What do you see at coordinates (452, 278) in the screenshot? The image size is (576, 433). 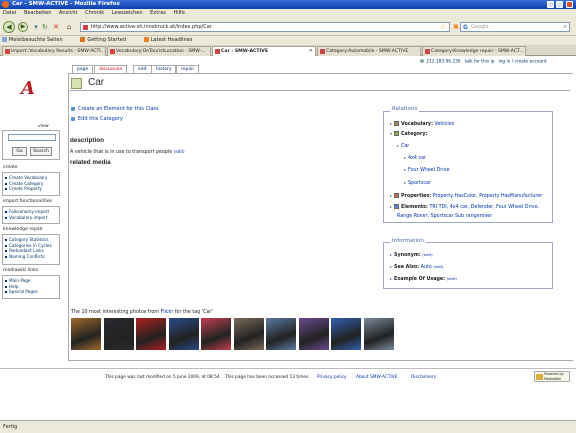 I see `example-edit-link: (edit)` at bounding box center [452, 278].